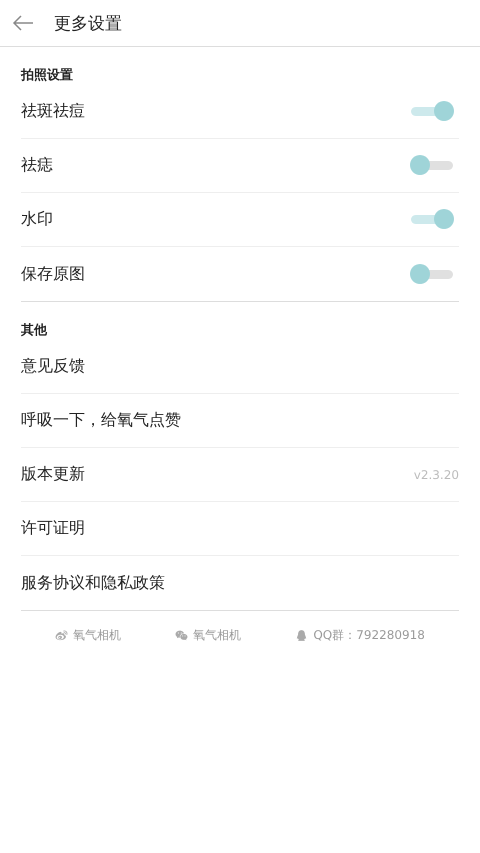  What do you see at coordinates (53, 528) in the screenshot?
I see `setting-label: 许可证明` at bounding box center [53, 528].